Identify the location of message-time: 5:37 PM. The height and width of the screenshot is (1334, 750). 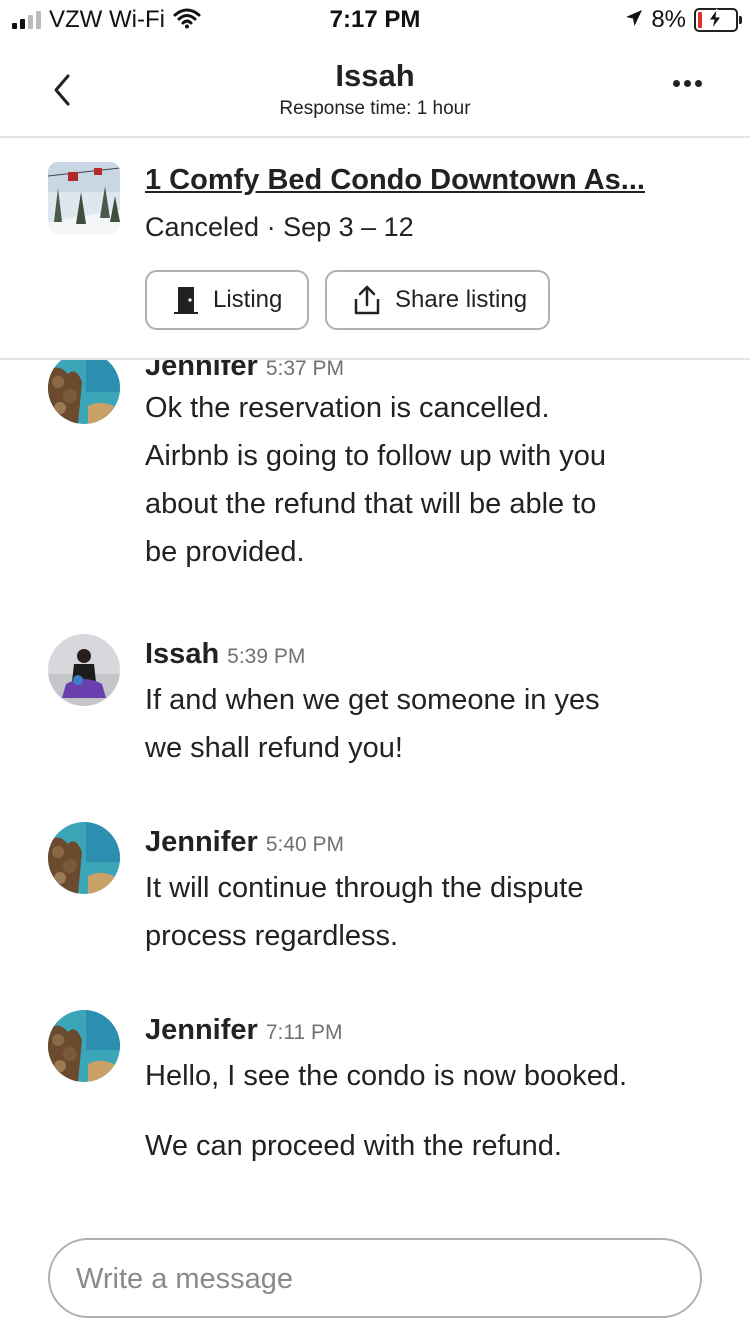
(305, 370).